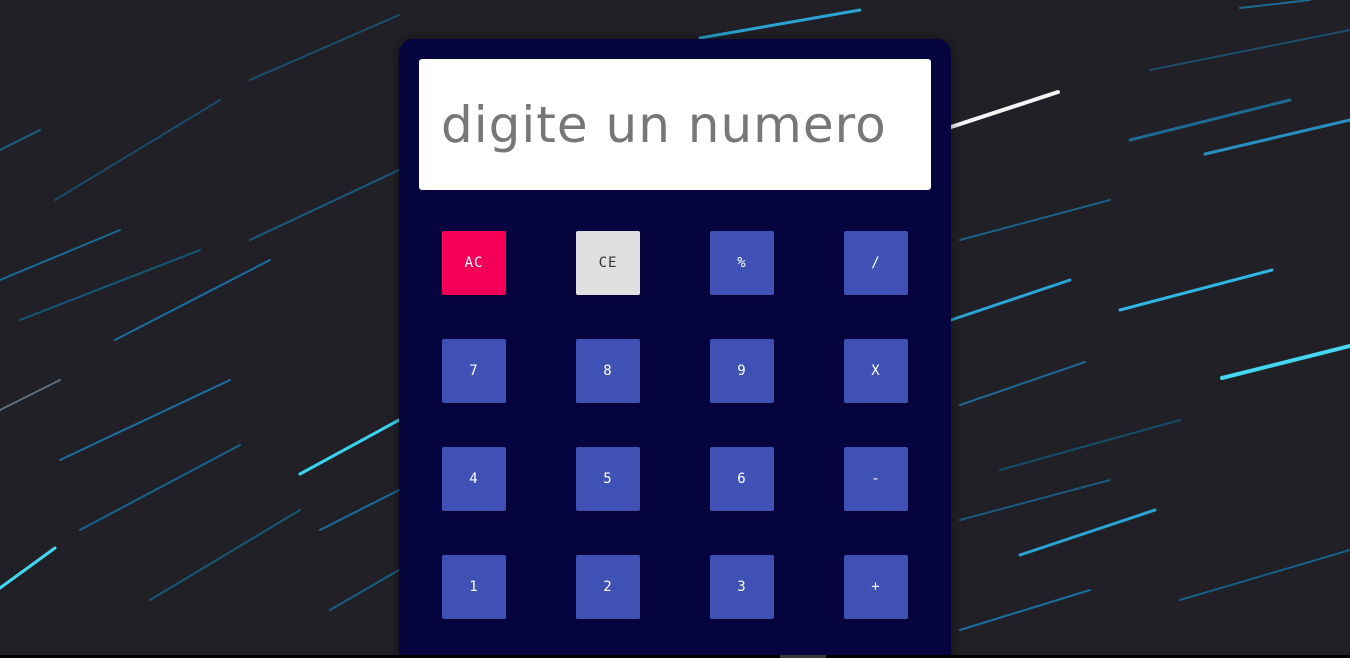  I want to click on display-input, so click(675, 124).